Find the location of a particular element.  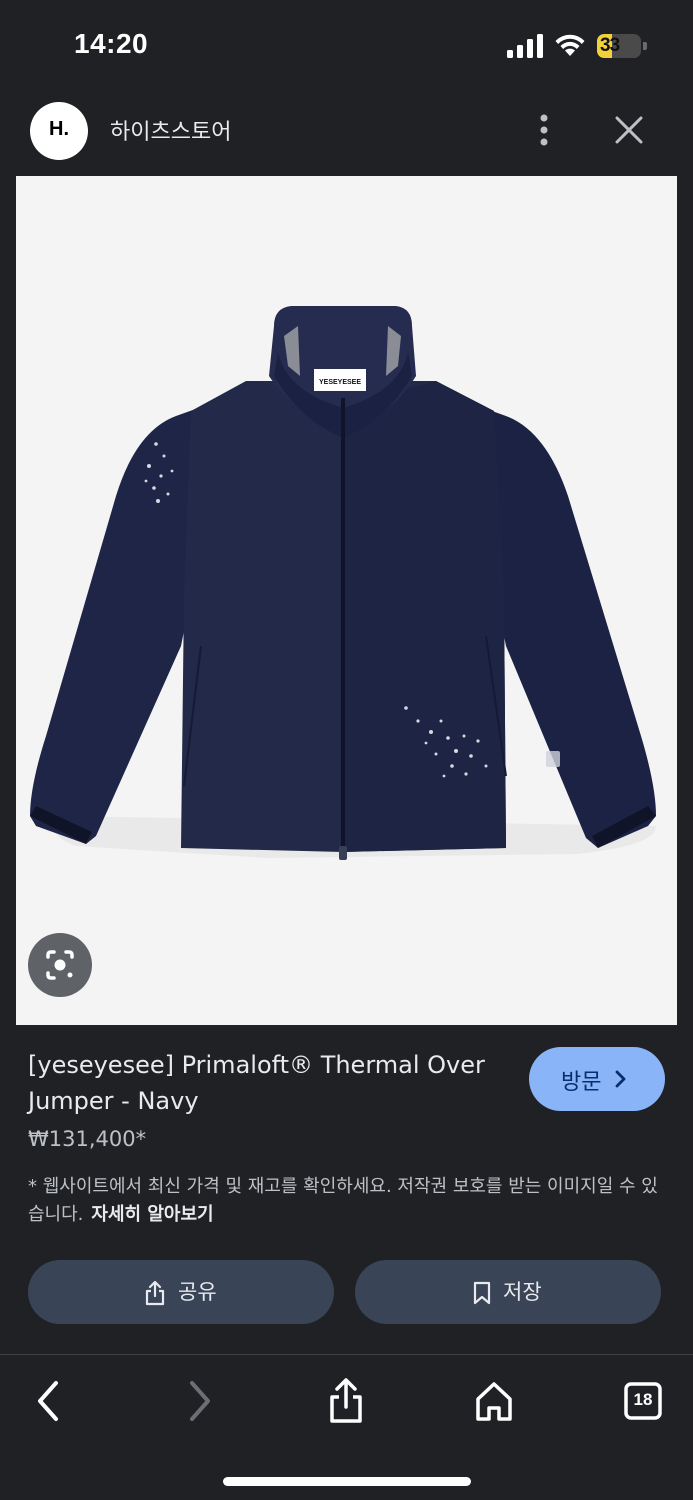

google-lens-button is located at coordinates (60, 965).